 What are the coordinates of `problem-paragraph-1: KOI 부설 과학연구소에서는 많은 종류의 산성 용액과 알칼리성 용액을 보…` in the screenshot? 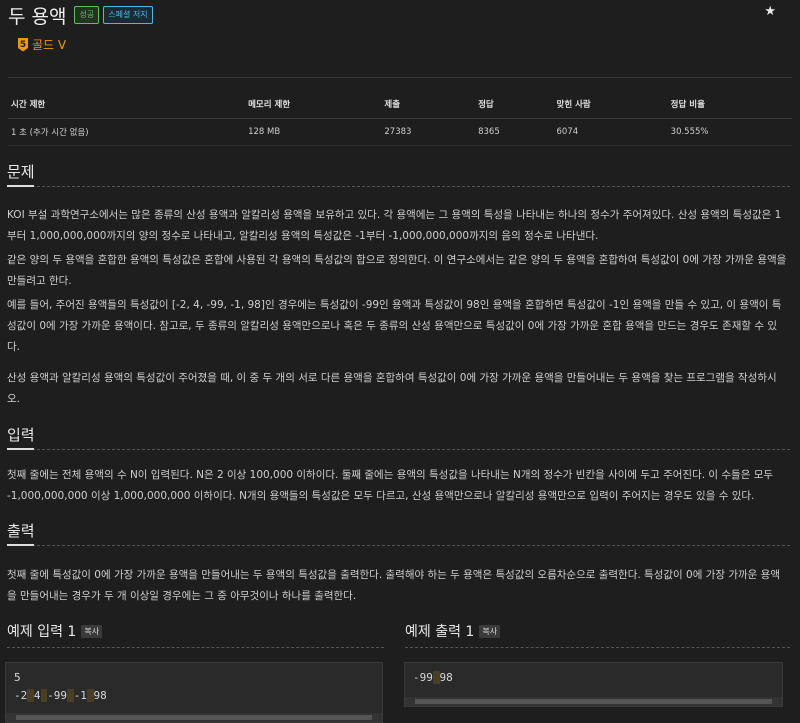 It's located at (394, 225).